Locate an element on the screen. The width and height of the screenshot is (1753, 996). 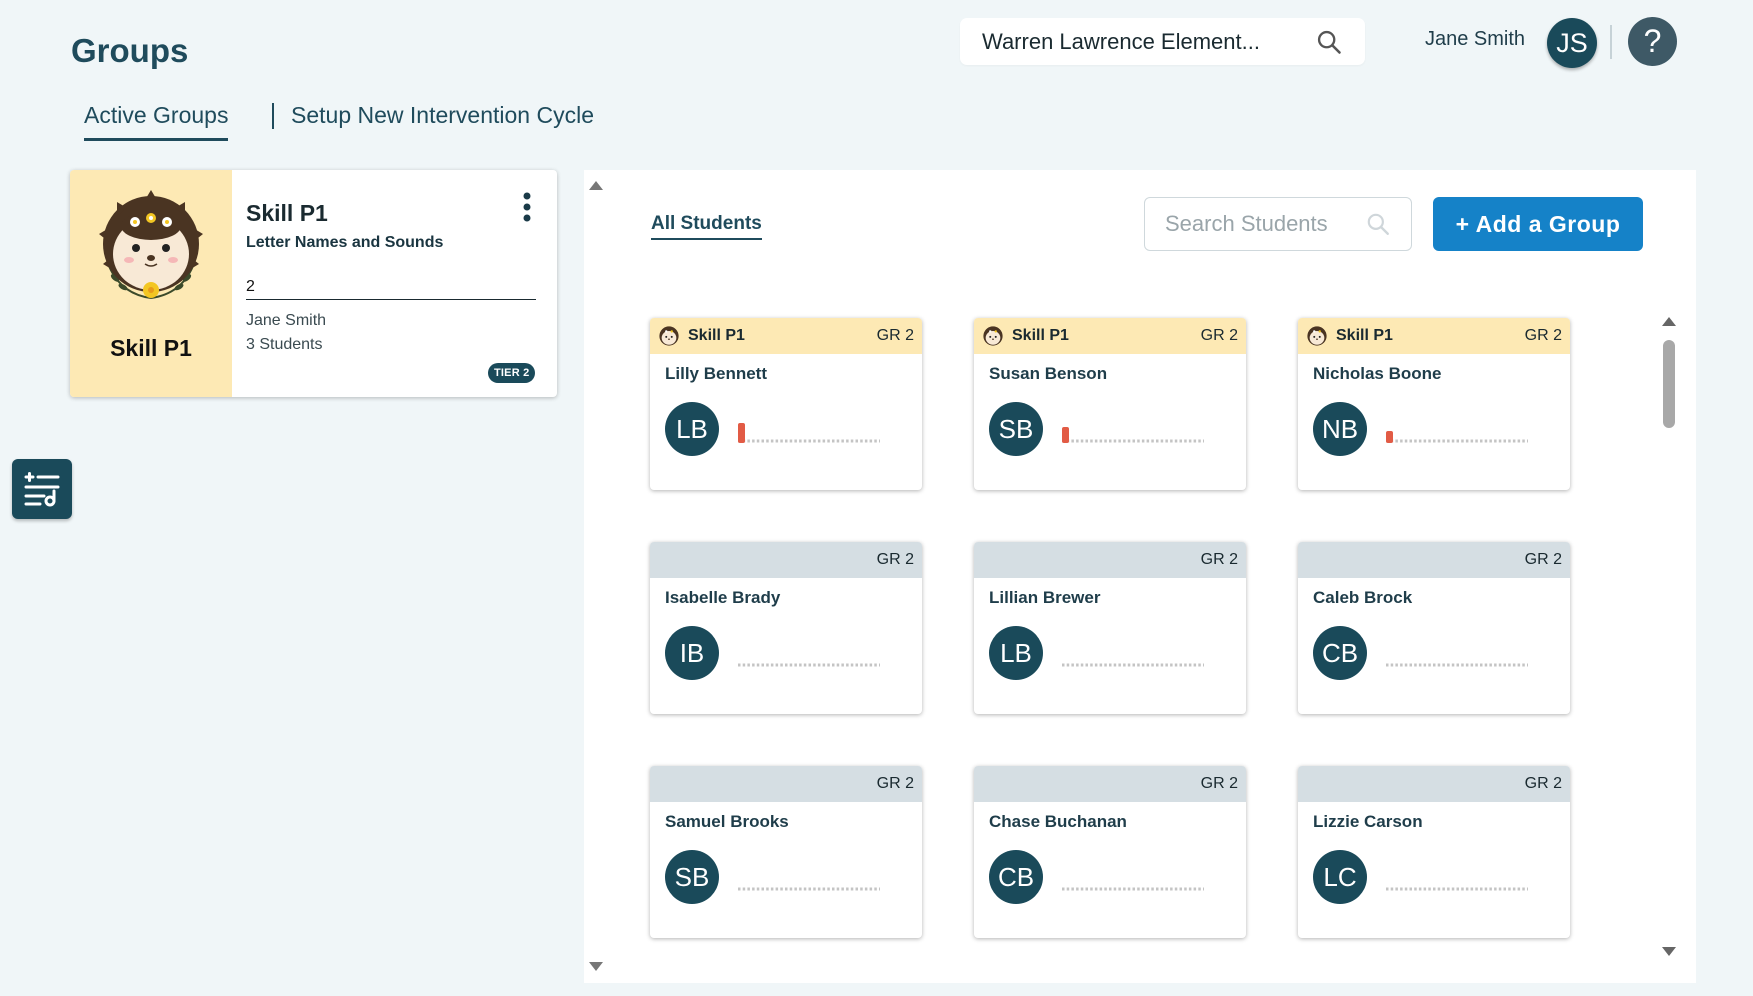
group-subtitle: Letter Names and Sounds is located at coordinates (345, 242).